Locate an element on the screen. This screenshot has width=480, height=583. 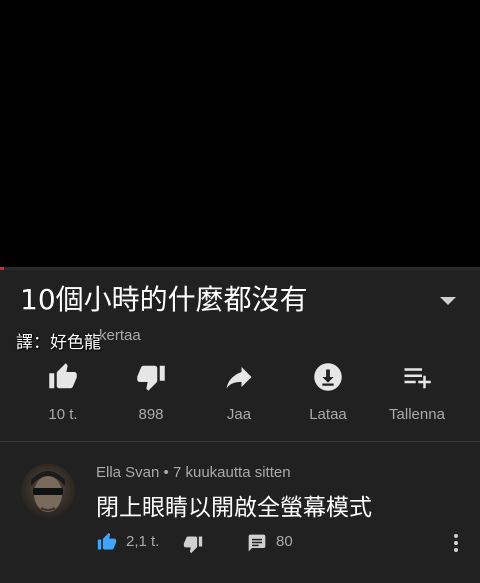
comment-time: 7 kuukautta sitten is located at coordinates (231, 472).